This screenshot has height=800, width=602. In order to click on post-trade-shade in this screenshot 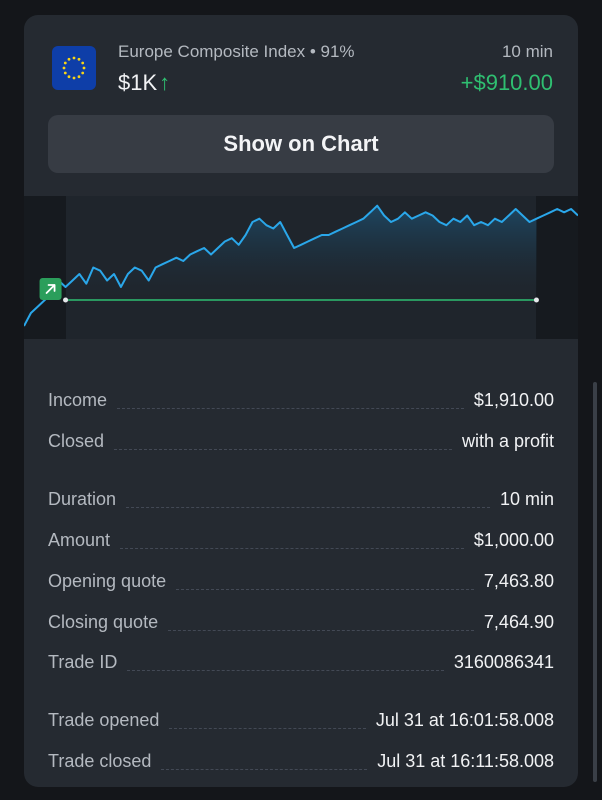, I will do `click(557, 267)`.